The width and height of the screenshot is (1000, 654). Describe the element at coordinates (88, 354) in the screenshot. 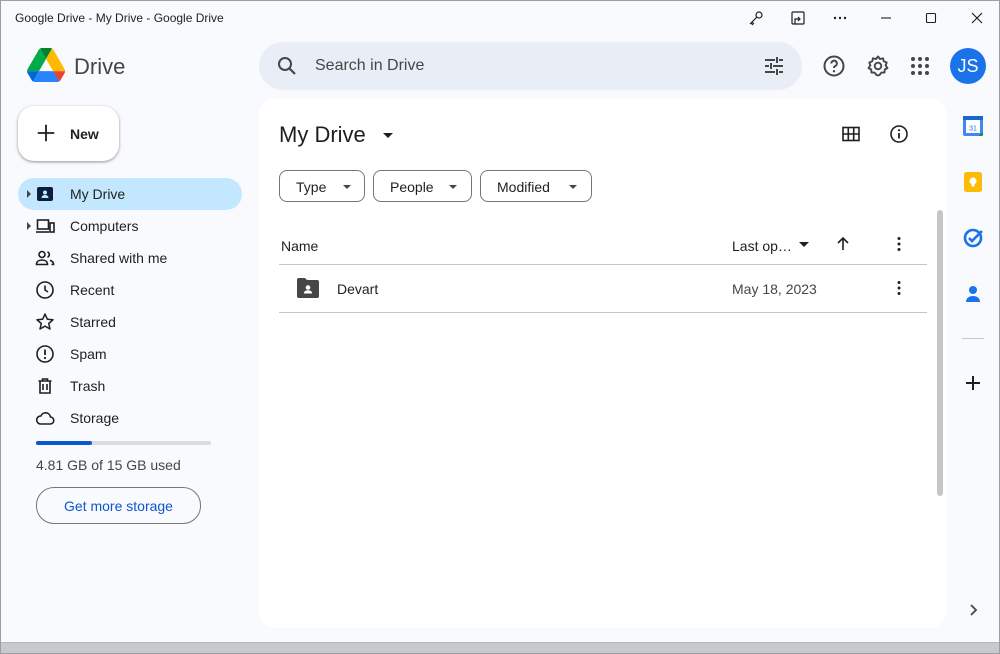

I see `sidebar-item-label: Spam` at that location.